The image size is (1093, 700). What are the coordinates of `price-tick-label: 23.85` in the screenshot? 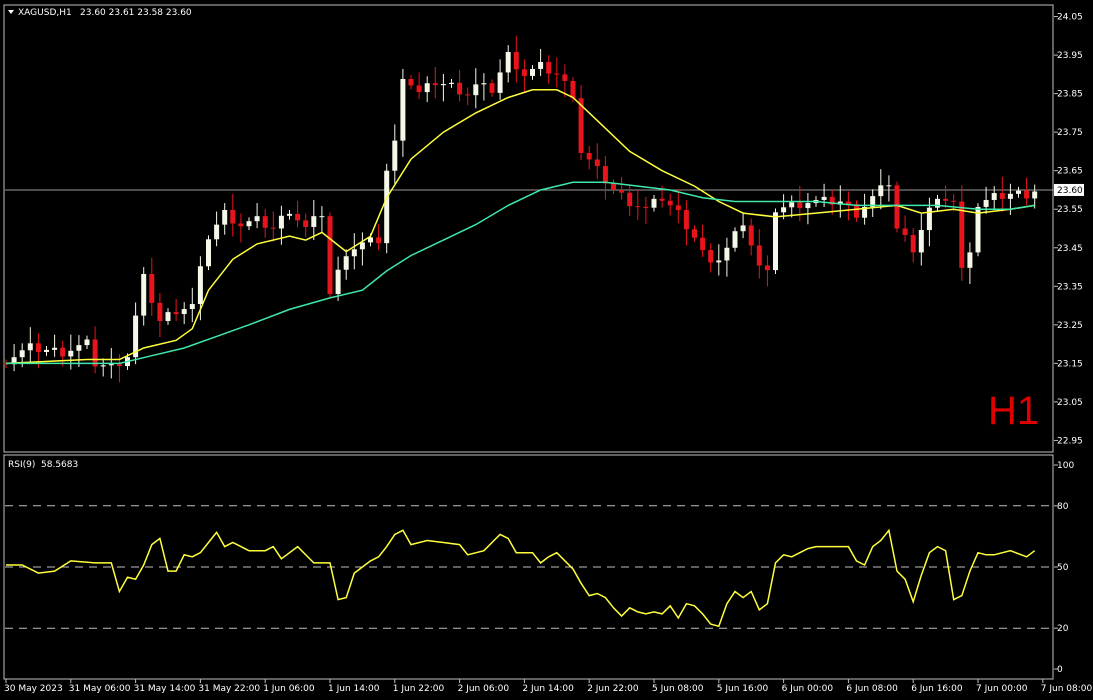 It's located at (1070, 95).